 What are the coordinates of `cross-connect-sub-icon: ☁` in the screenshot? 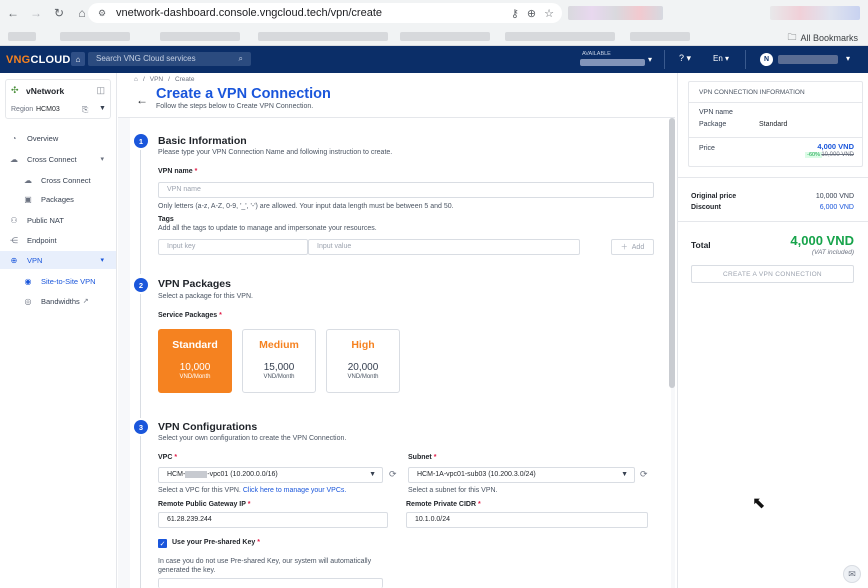 It's located at (28, 180).